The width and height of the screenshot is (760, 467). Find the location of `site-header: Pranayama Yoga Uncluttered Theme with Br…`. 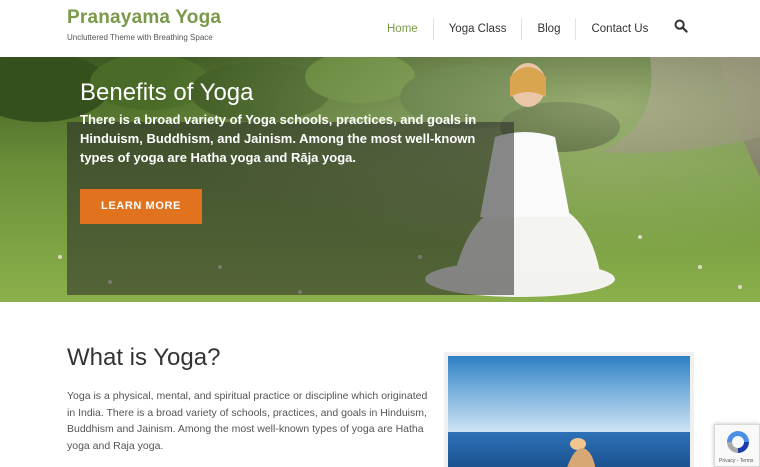

site-header: Pranayama Yoga Uncluttered Theme with Br… is located at coordinates (380, 28).